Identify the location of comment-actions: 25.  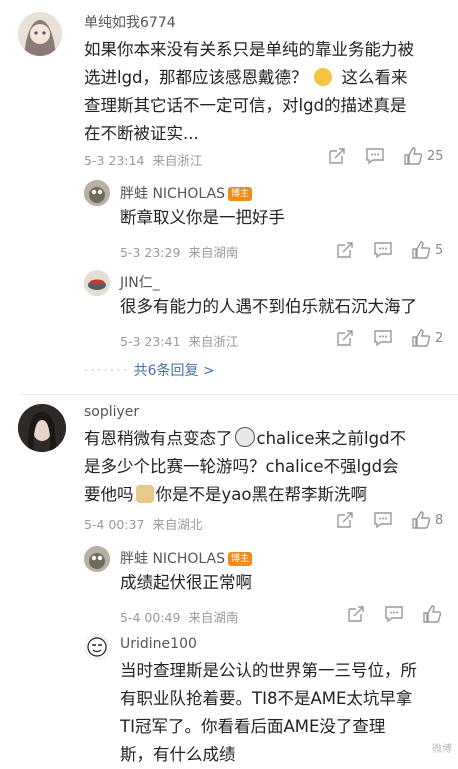
(385, 156).